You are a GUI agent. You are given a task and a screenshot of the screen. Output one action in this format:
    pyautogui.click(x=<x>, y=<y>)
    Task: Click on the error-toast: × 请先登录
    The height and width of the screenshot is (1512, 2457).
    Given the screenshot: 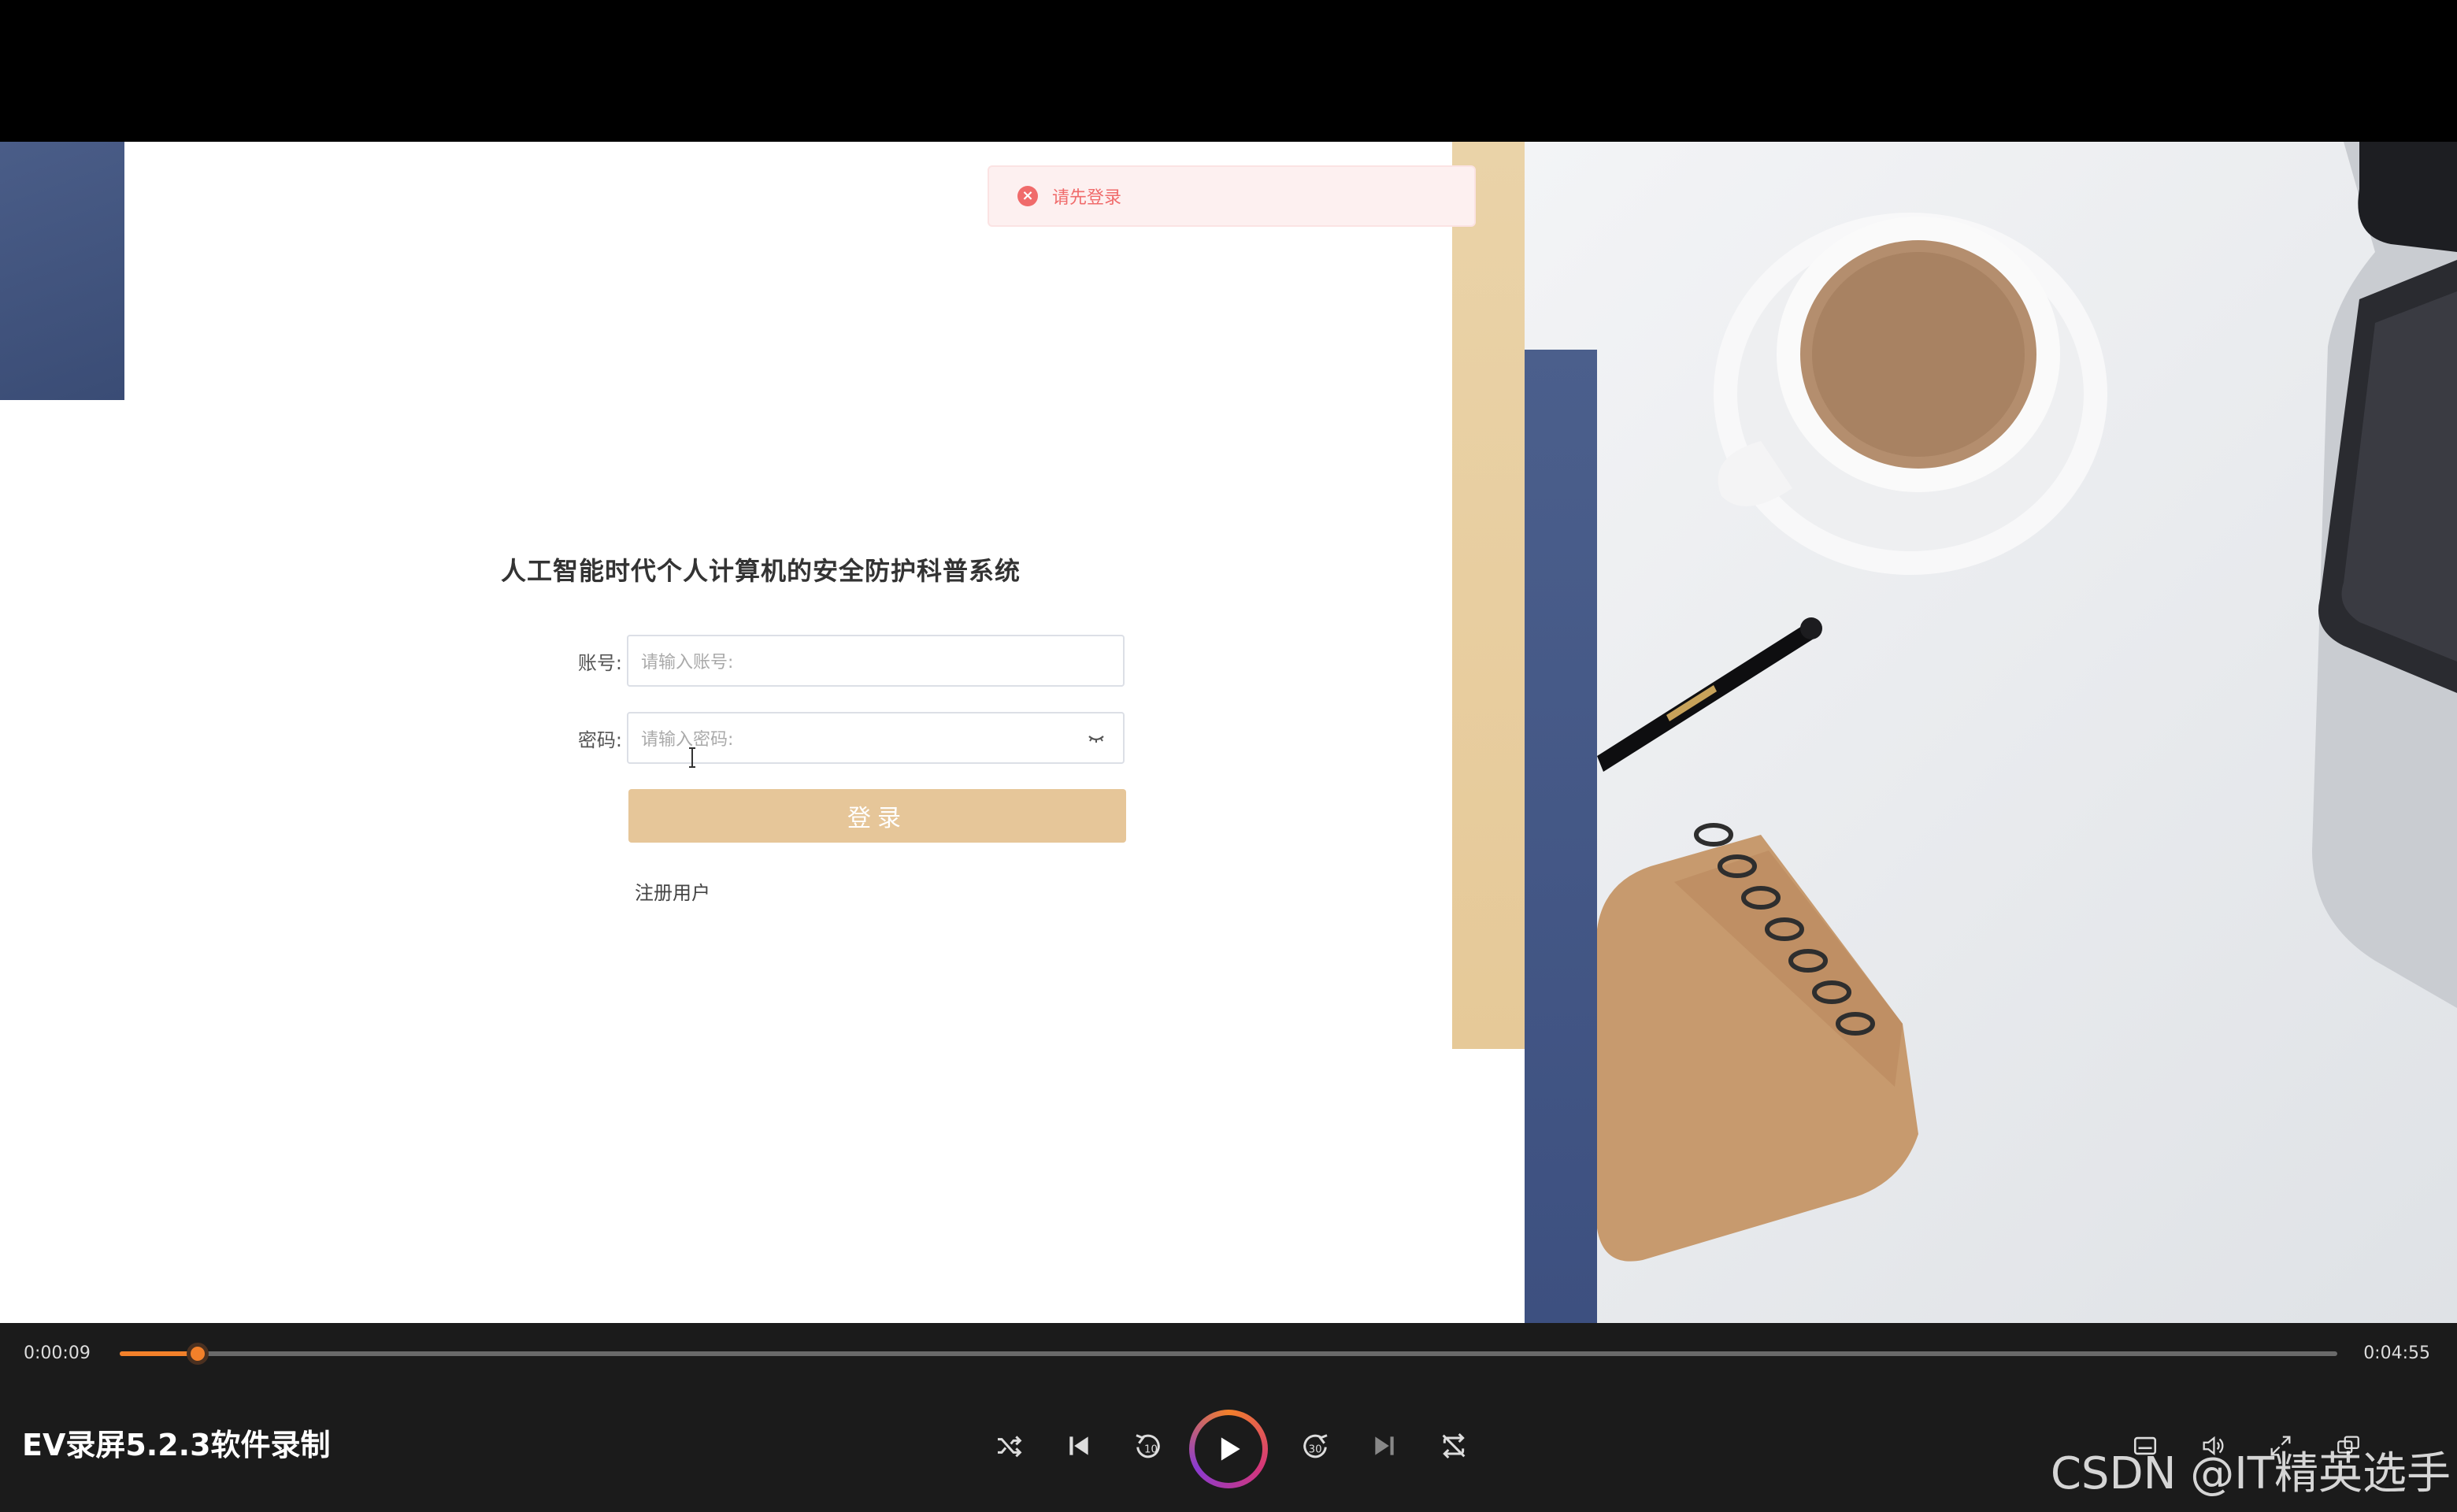 What is the action you would take?
    pyautogui.click(x=1232, y=196)
    